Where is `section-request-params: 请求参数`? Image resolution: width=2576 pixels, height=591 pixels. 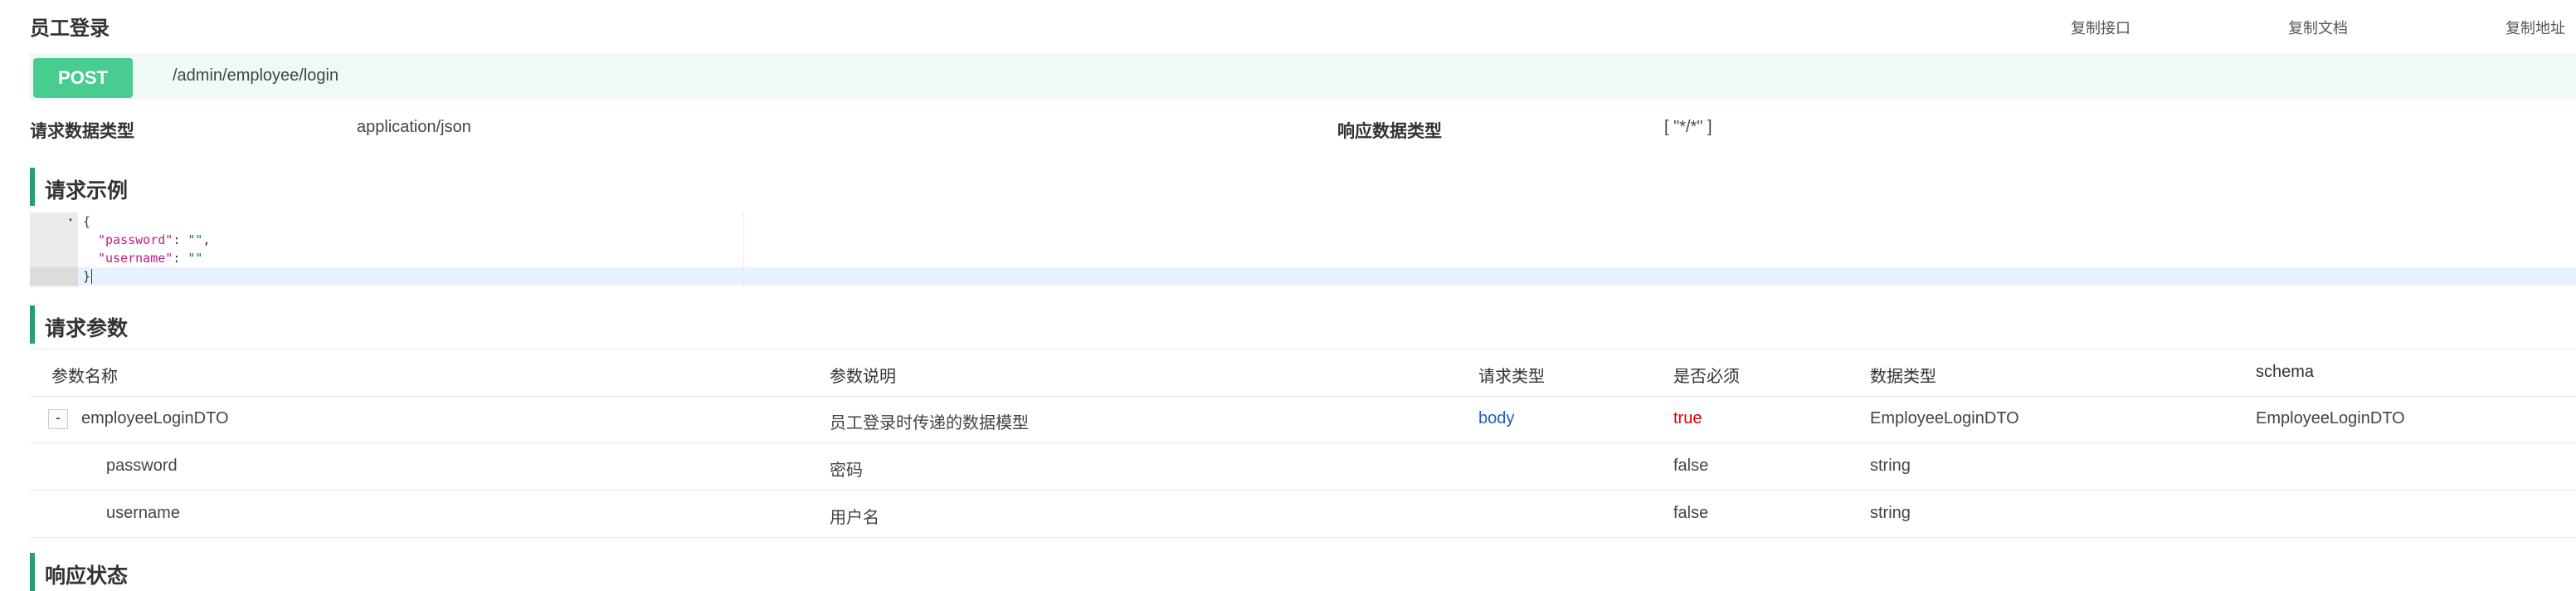 section-request-params: 请求参数 is located at coordinates (196, 324).